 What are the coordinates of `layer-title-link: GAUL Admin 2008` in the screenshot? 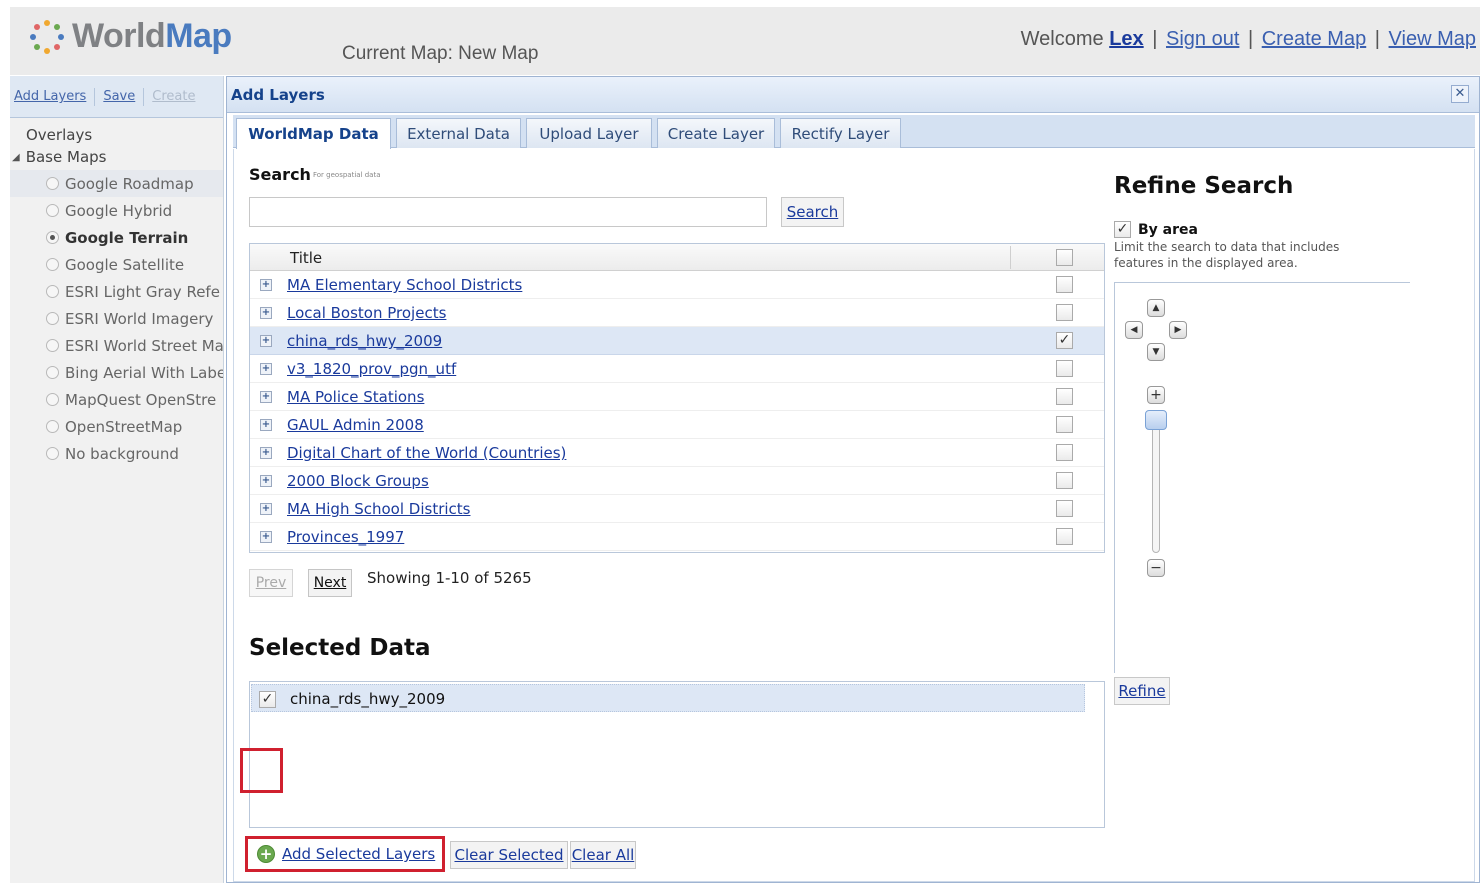 It's located at (355, 425).